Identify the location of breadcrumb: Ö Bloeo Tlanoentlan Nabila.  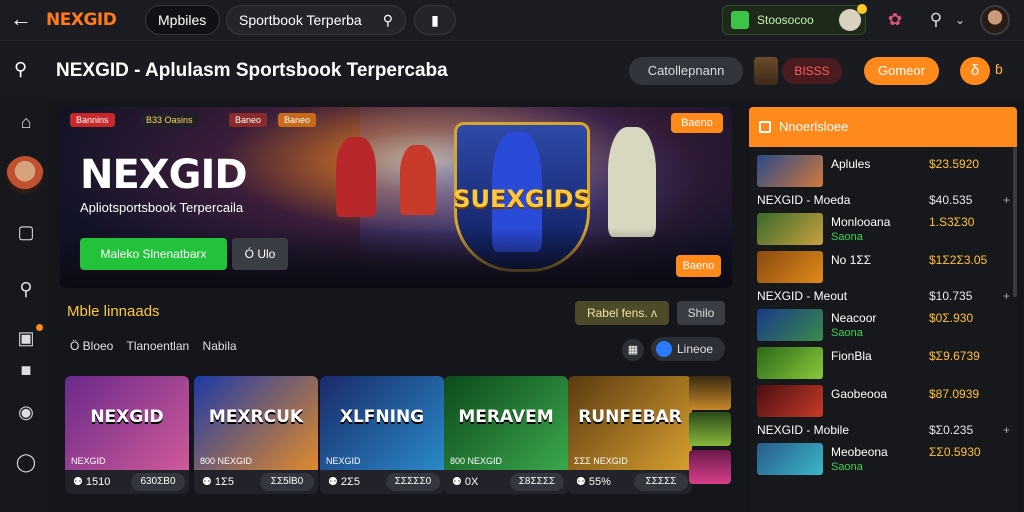
(158, 346).